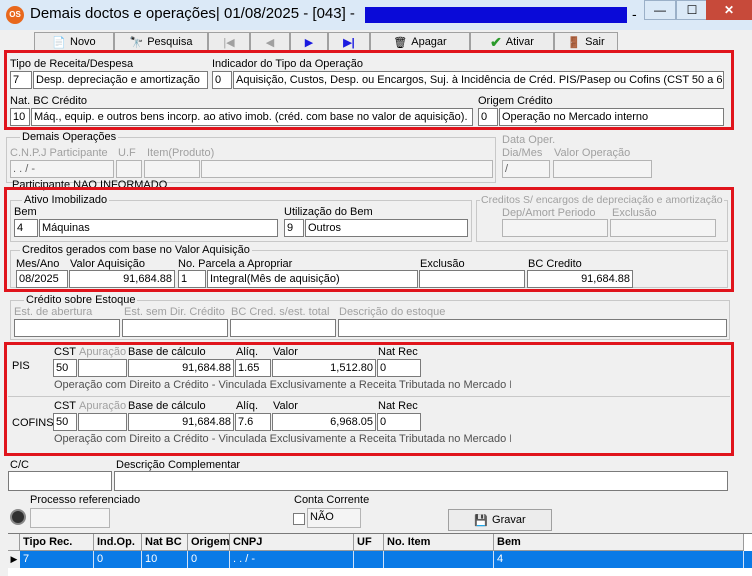  I want to click on cofins-base-field: 91,684.88, so click(181, 422).